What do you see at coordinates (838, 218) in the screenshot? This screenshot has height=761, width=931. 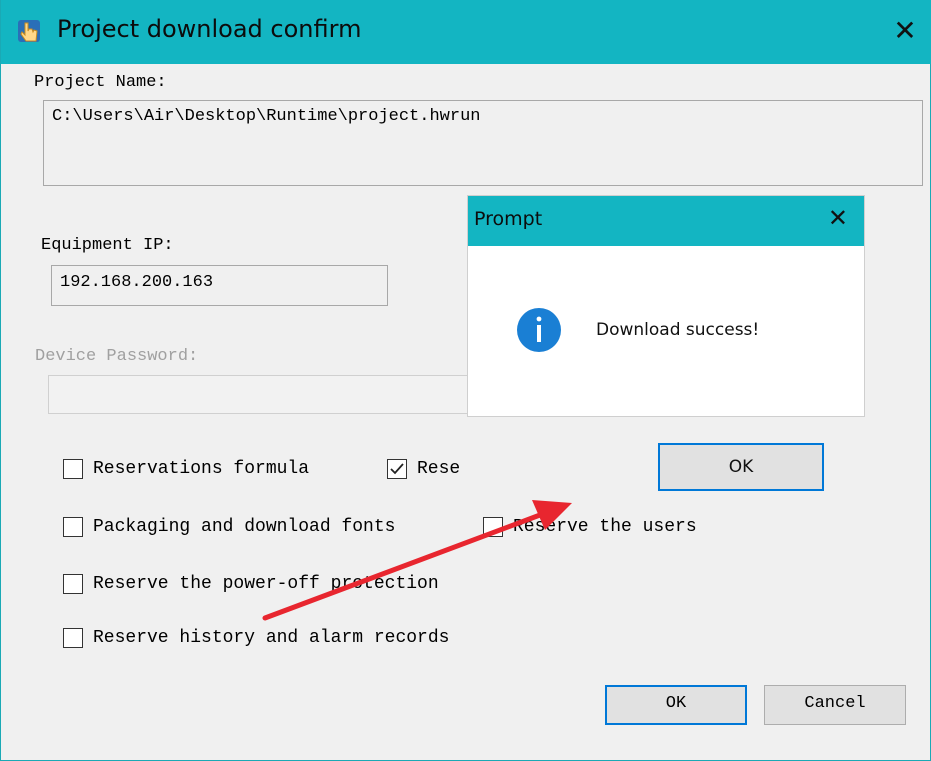 I see `prompt-close-icon: ✕` at bounding box center [838, 218].